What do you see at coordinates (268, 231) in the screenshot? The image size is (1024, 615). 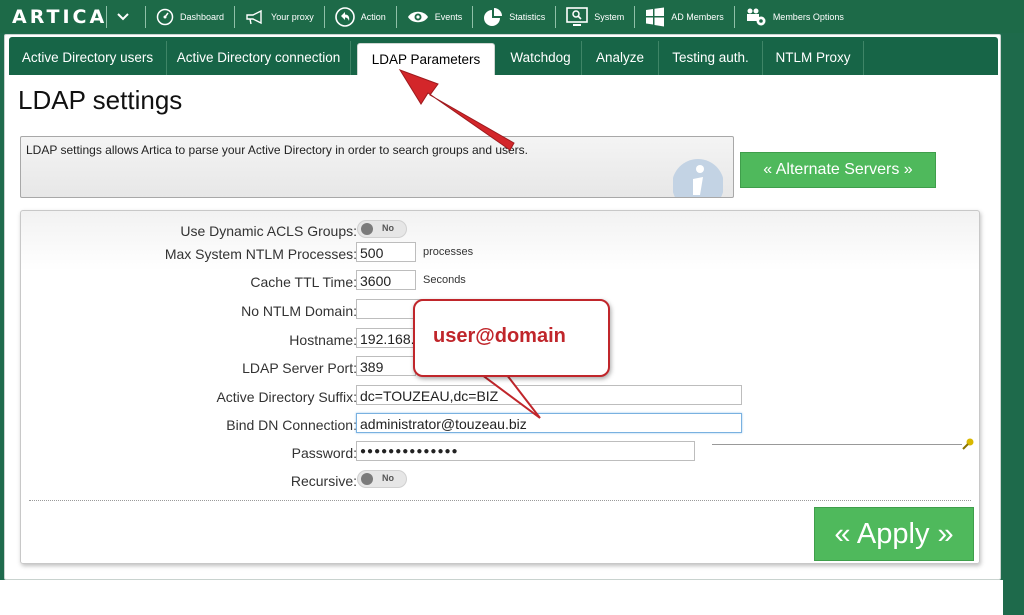 I see `field-label: Use Dynamic ACLS Groups:` at bounding box center [268, 231].